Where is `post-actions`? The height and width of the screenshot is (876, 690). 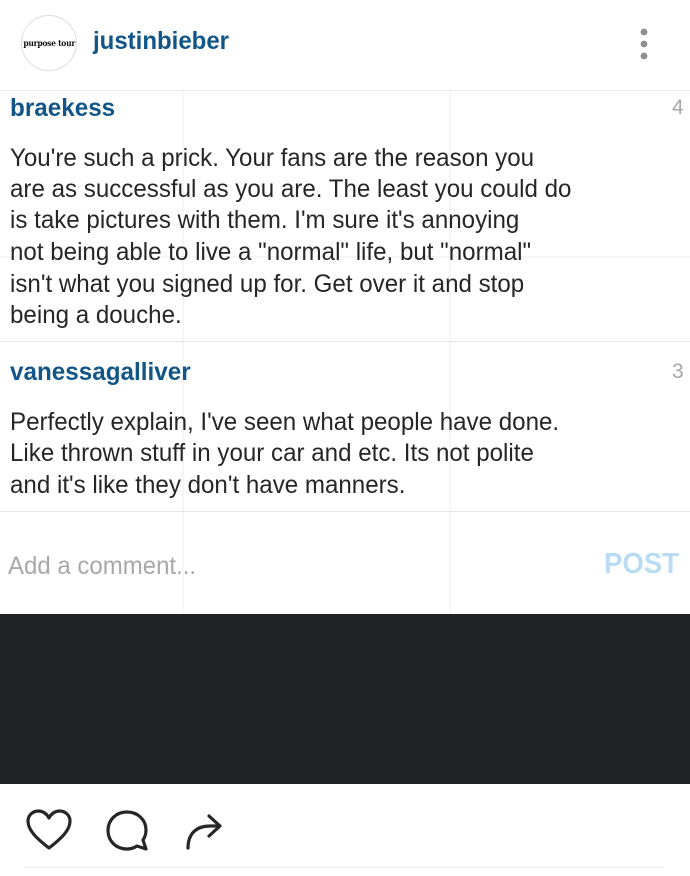 post-actions is located at coordinates (345, 830).